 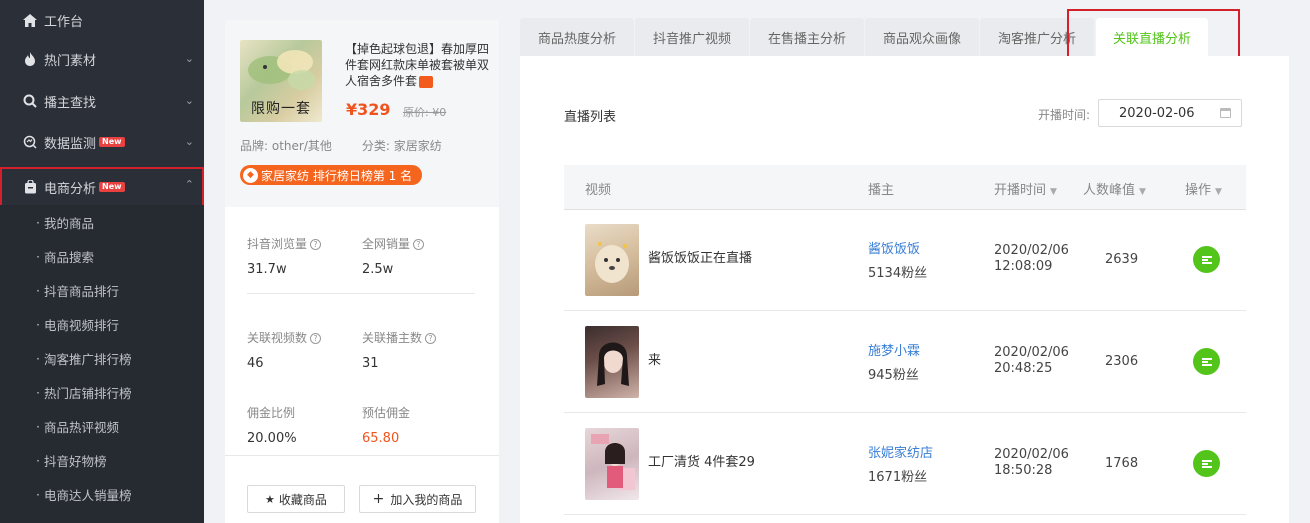 I want to click on start-time: 2020/02/06 20:48:25, so click(x=1031, y=360).